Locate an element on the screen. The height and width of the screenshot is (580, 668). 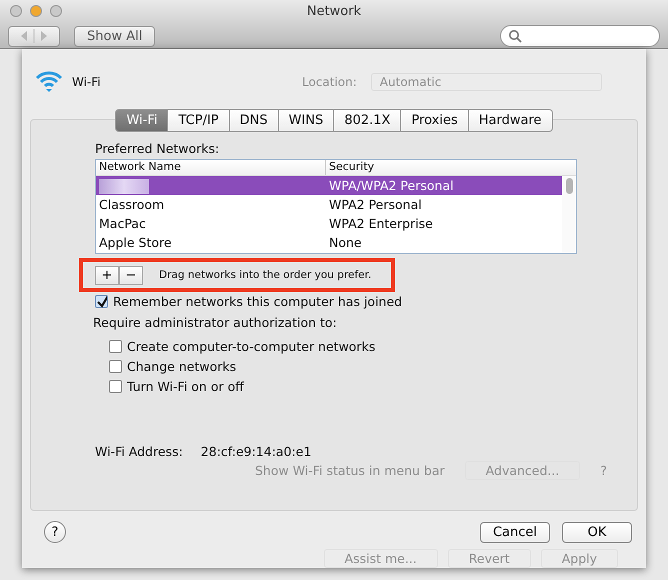
tab: Hardware is located at coordinates (510, 120).